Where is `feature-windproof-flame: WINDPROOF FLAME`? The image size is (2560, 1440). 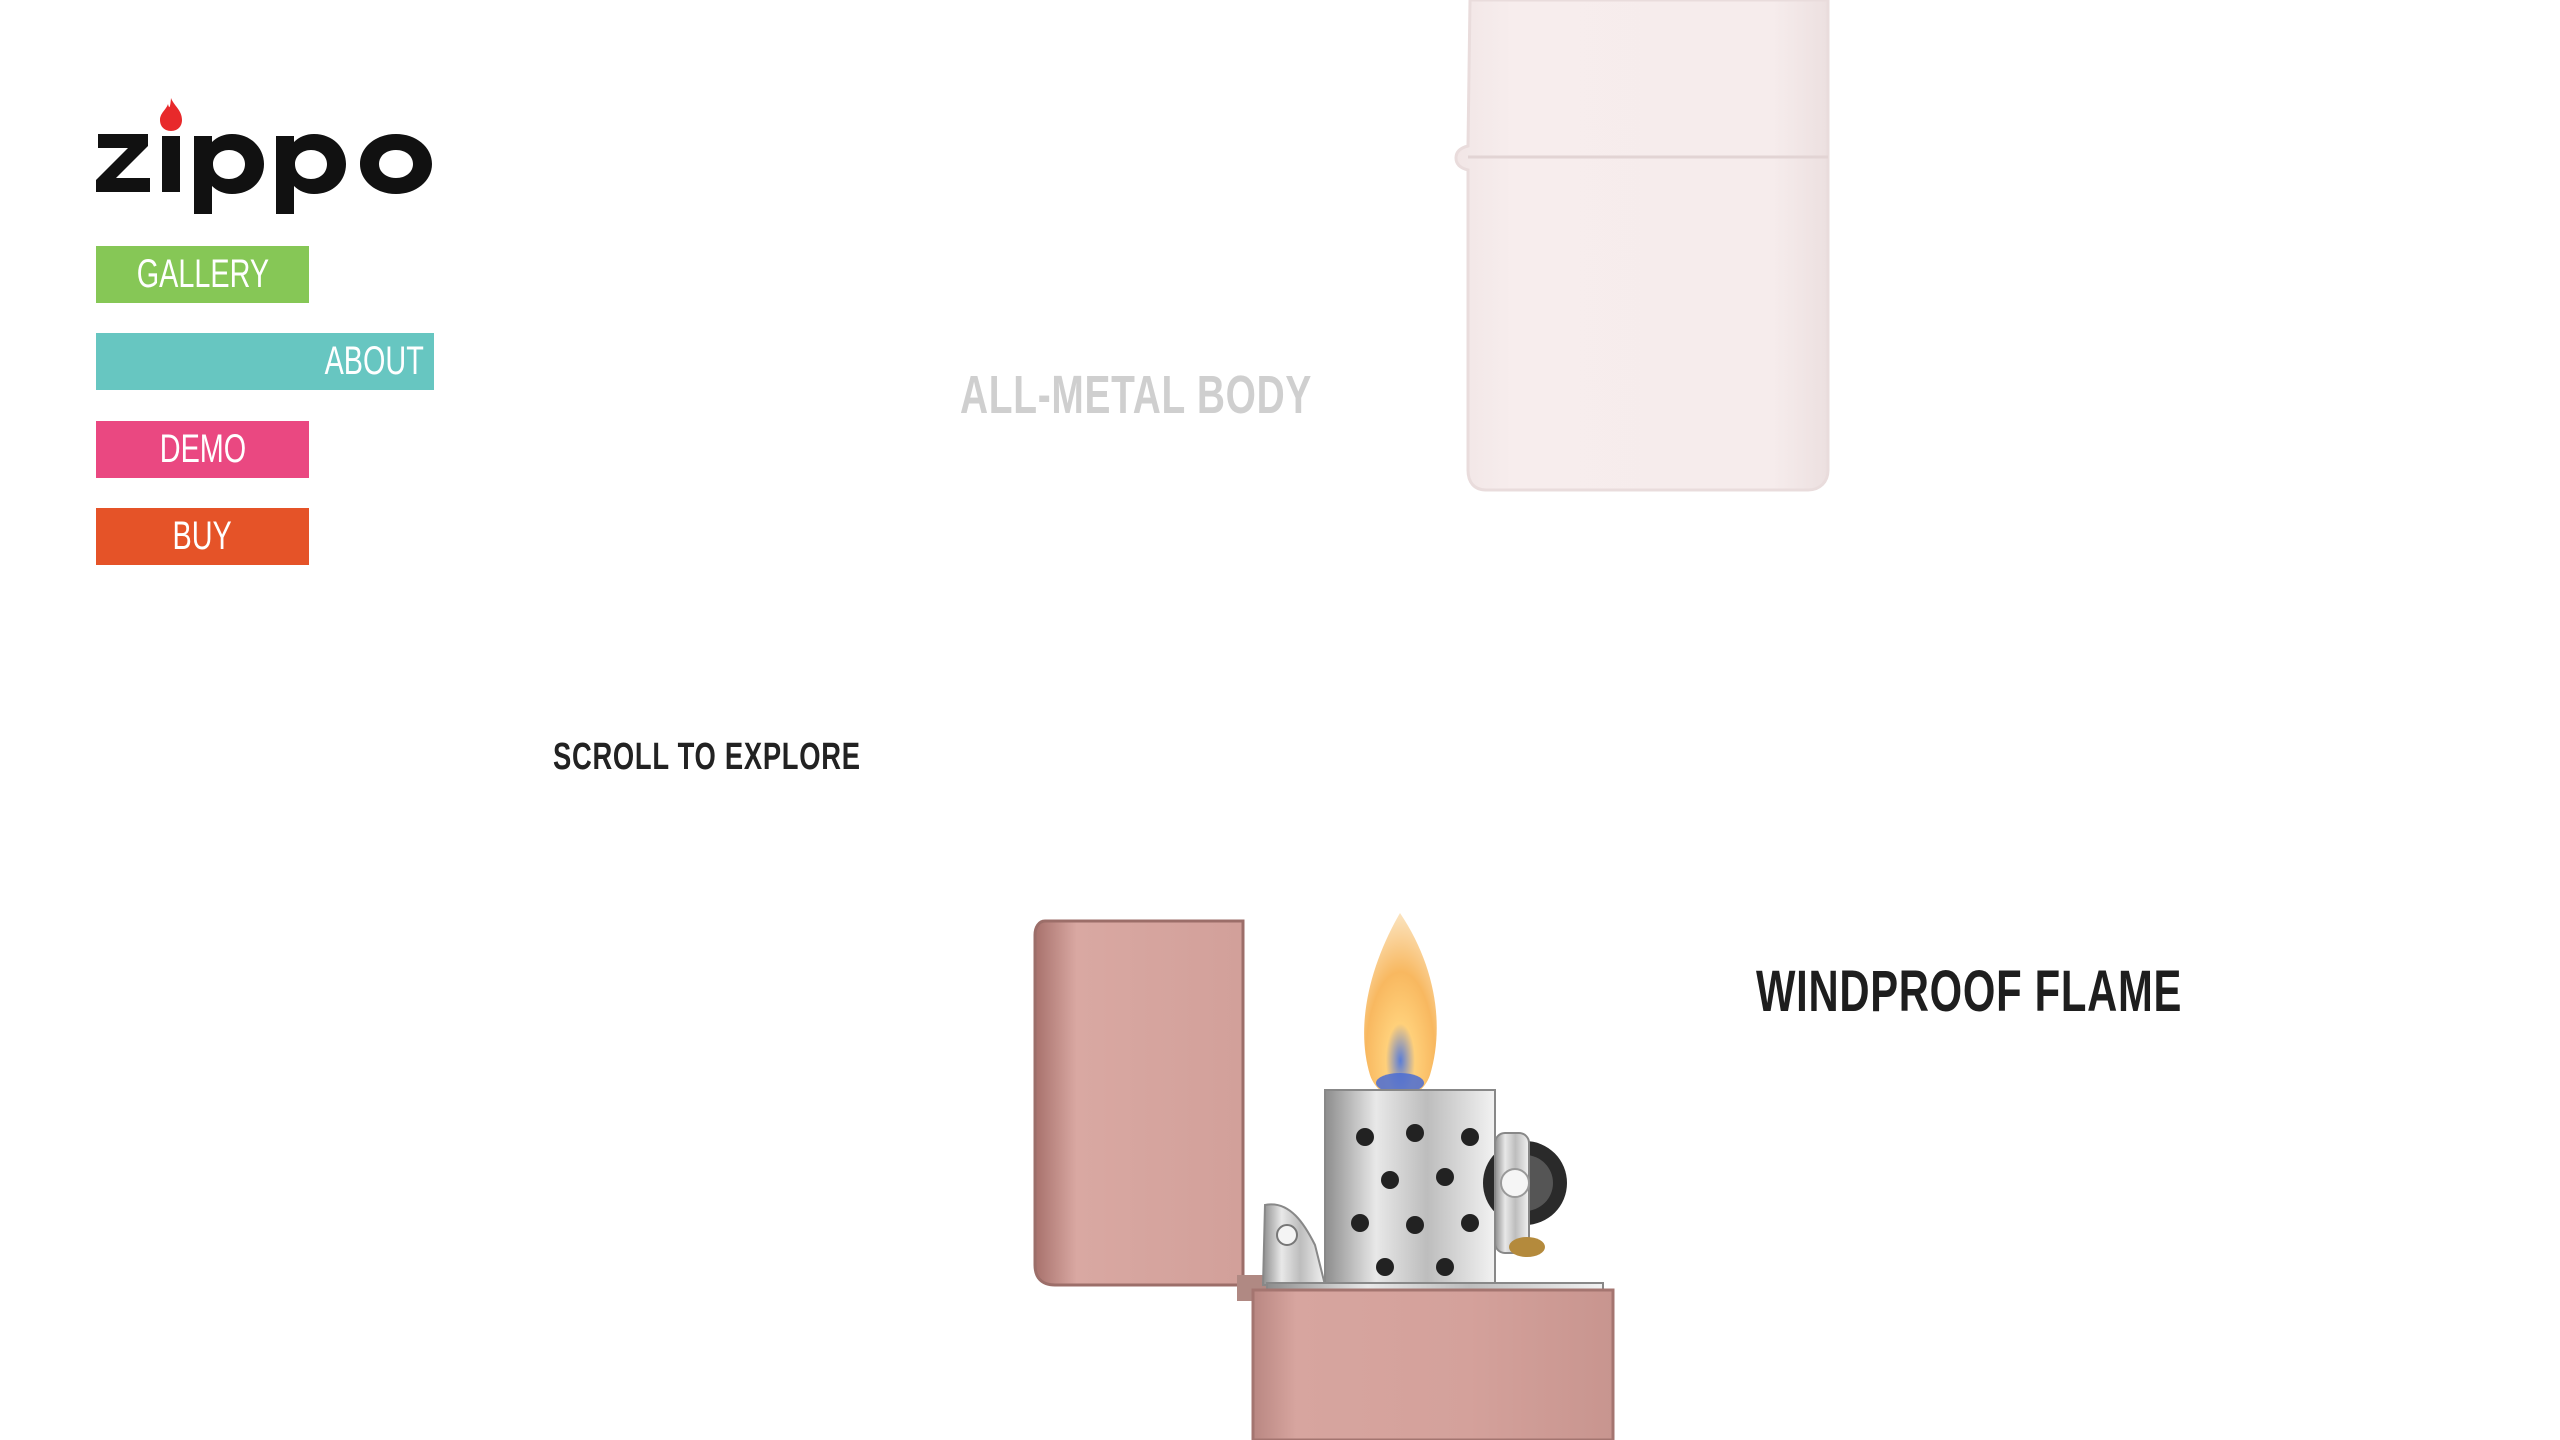 feature-windproof-flame: WINDPROOF FLAME is located at coordinates (1969, 991).